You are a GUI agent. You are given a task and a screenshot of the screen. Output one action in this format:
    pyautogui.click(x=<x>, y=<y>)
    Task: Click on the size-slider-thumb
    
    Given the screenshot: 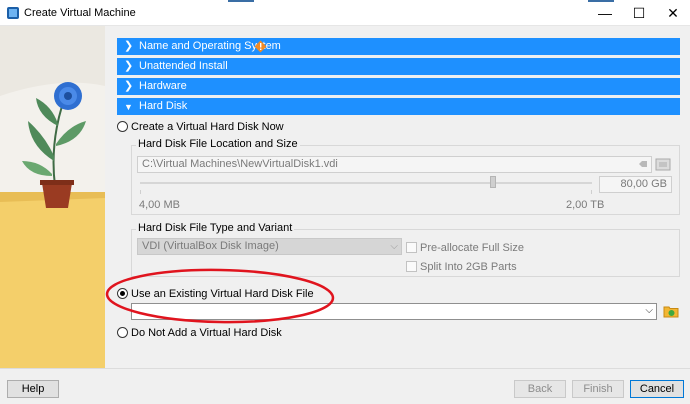 What is the action you would take?
    pyautogui.click(x=492, y=182)
    